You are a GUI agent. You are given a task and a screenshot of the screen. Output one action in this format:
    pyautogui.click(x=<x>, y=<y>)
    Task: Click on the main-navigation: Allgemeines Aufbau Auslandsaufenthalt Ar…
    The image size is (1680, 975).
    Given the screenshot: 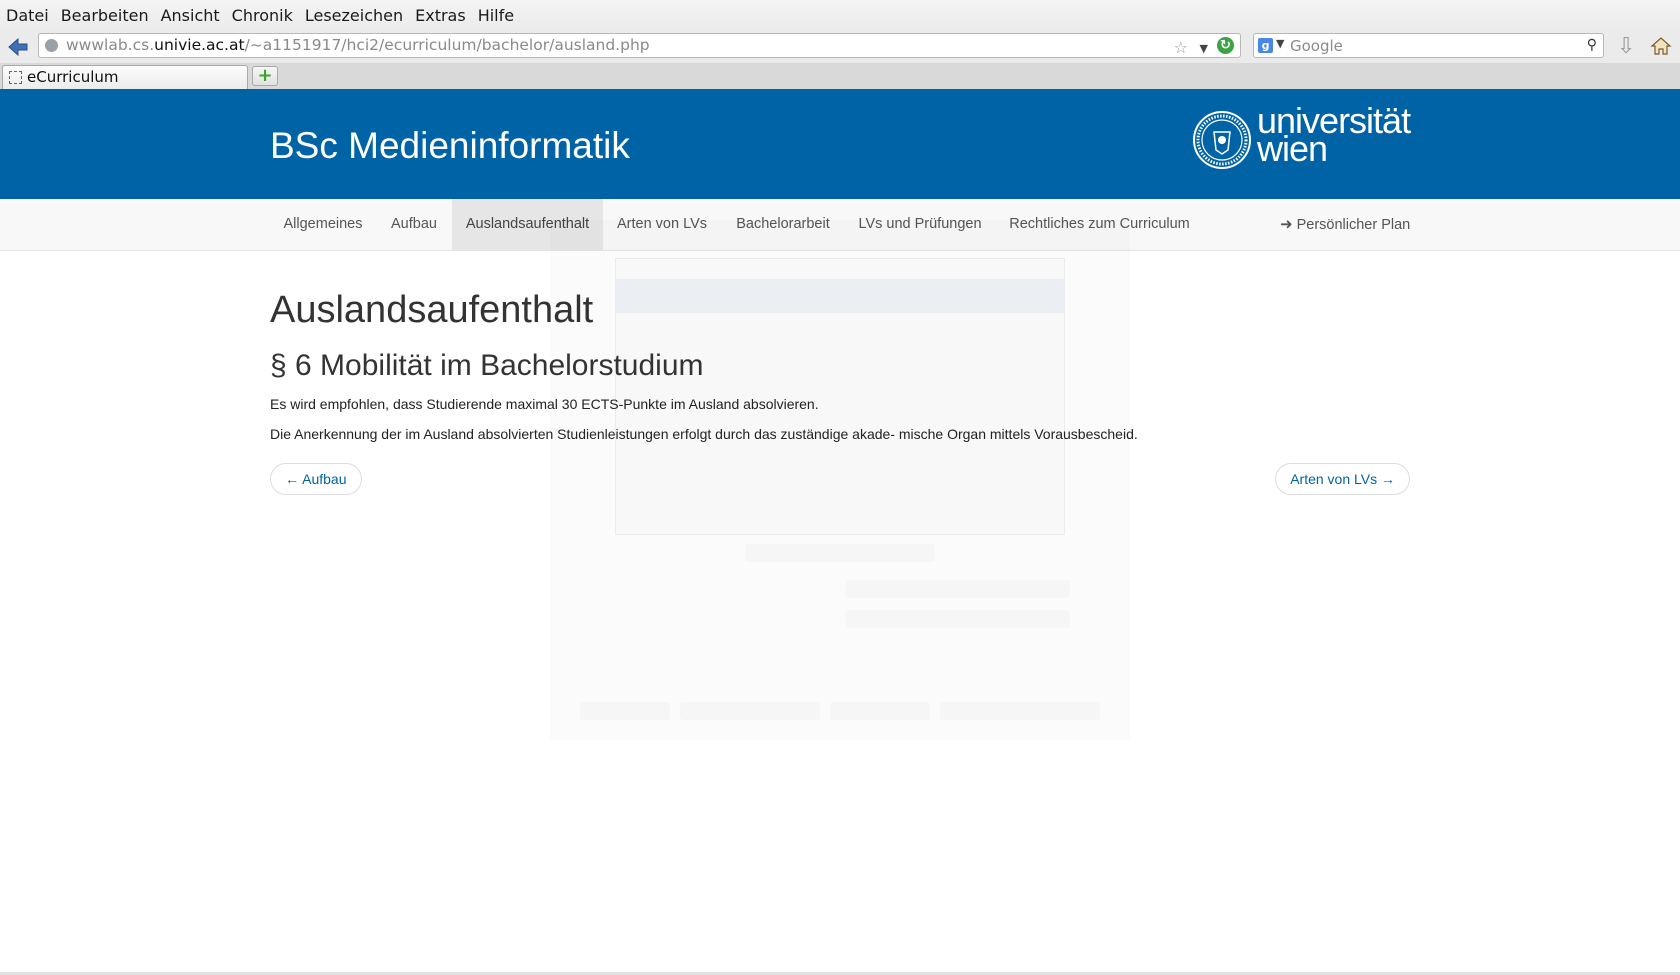 What is the action you would take?
    pyautogui.click(x=840, y=225)
    